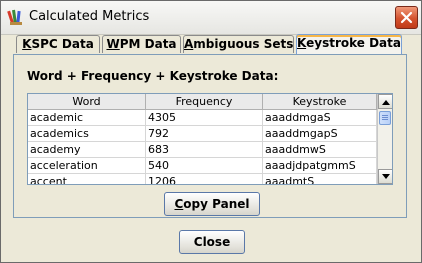  I want to click on table-row: academy 683 aaaddmwS, so click(202, 150).